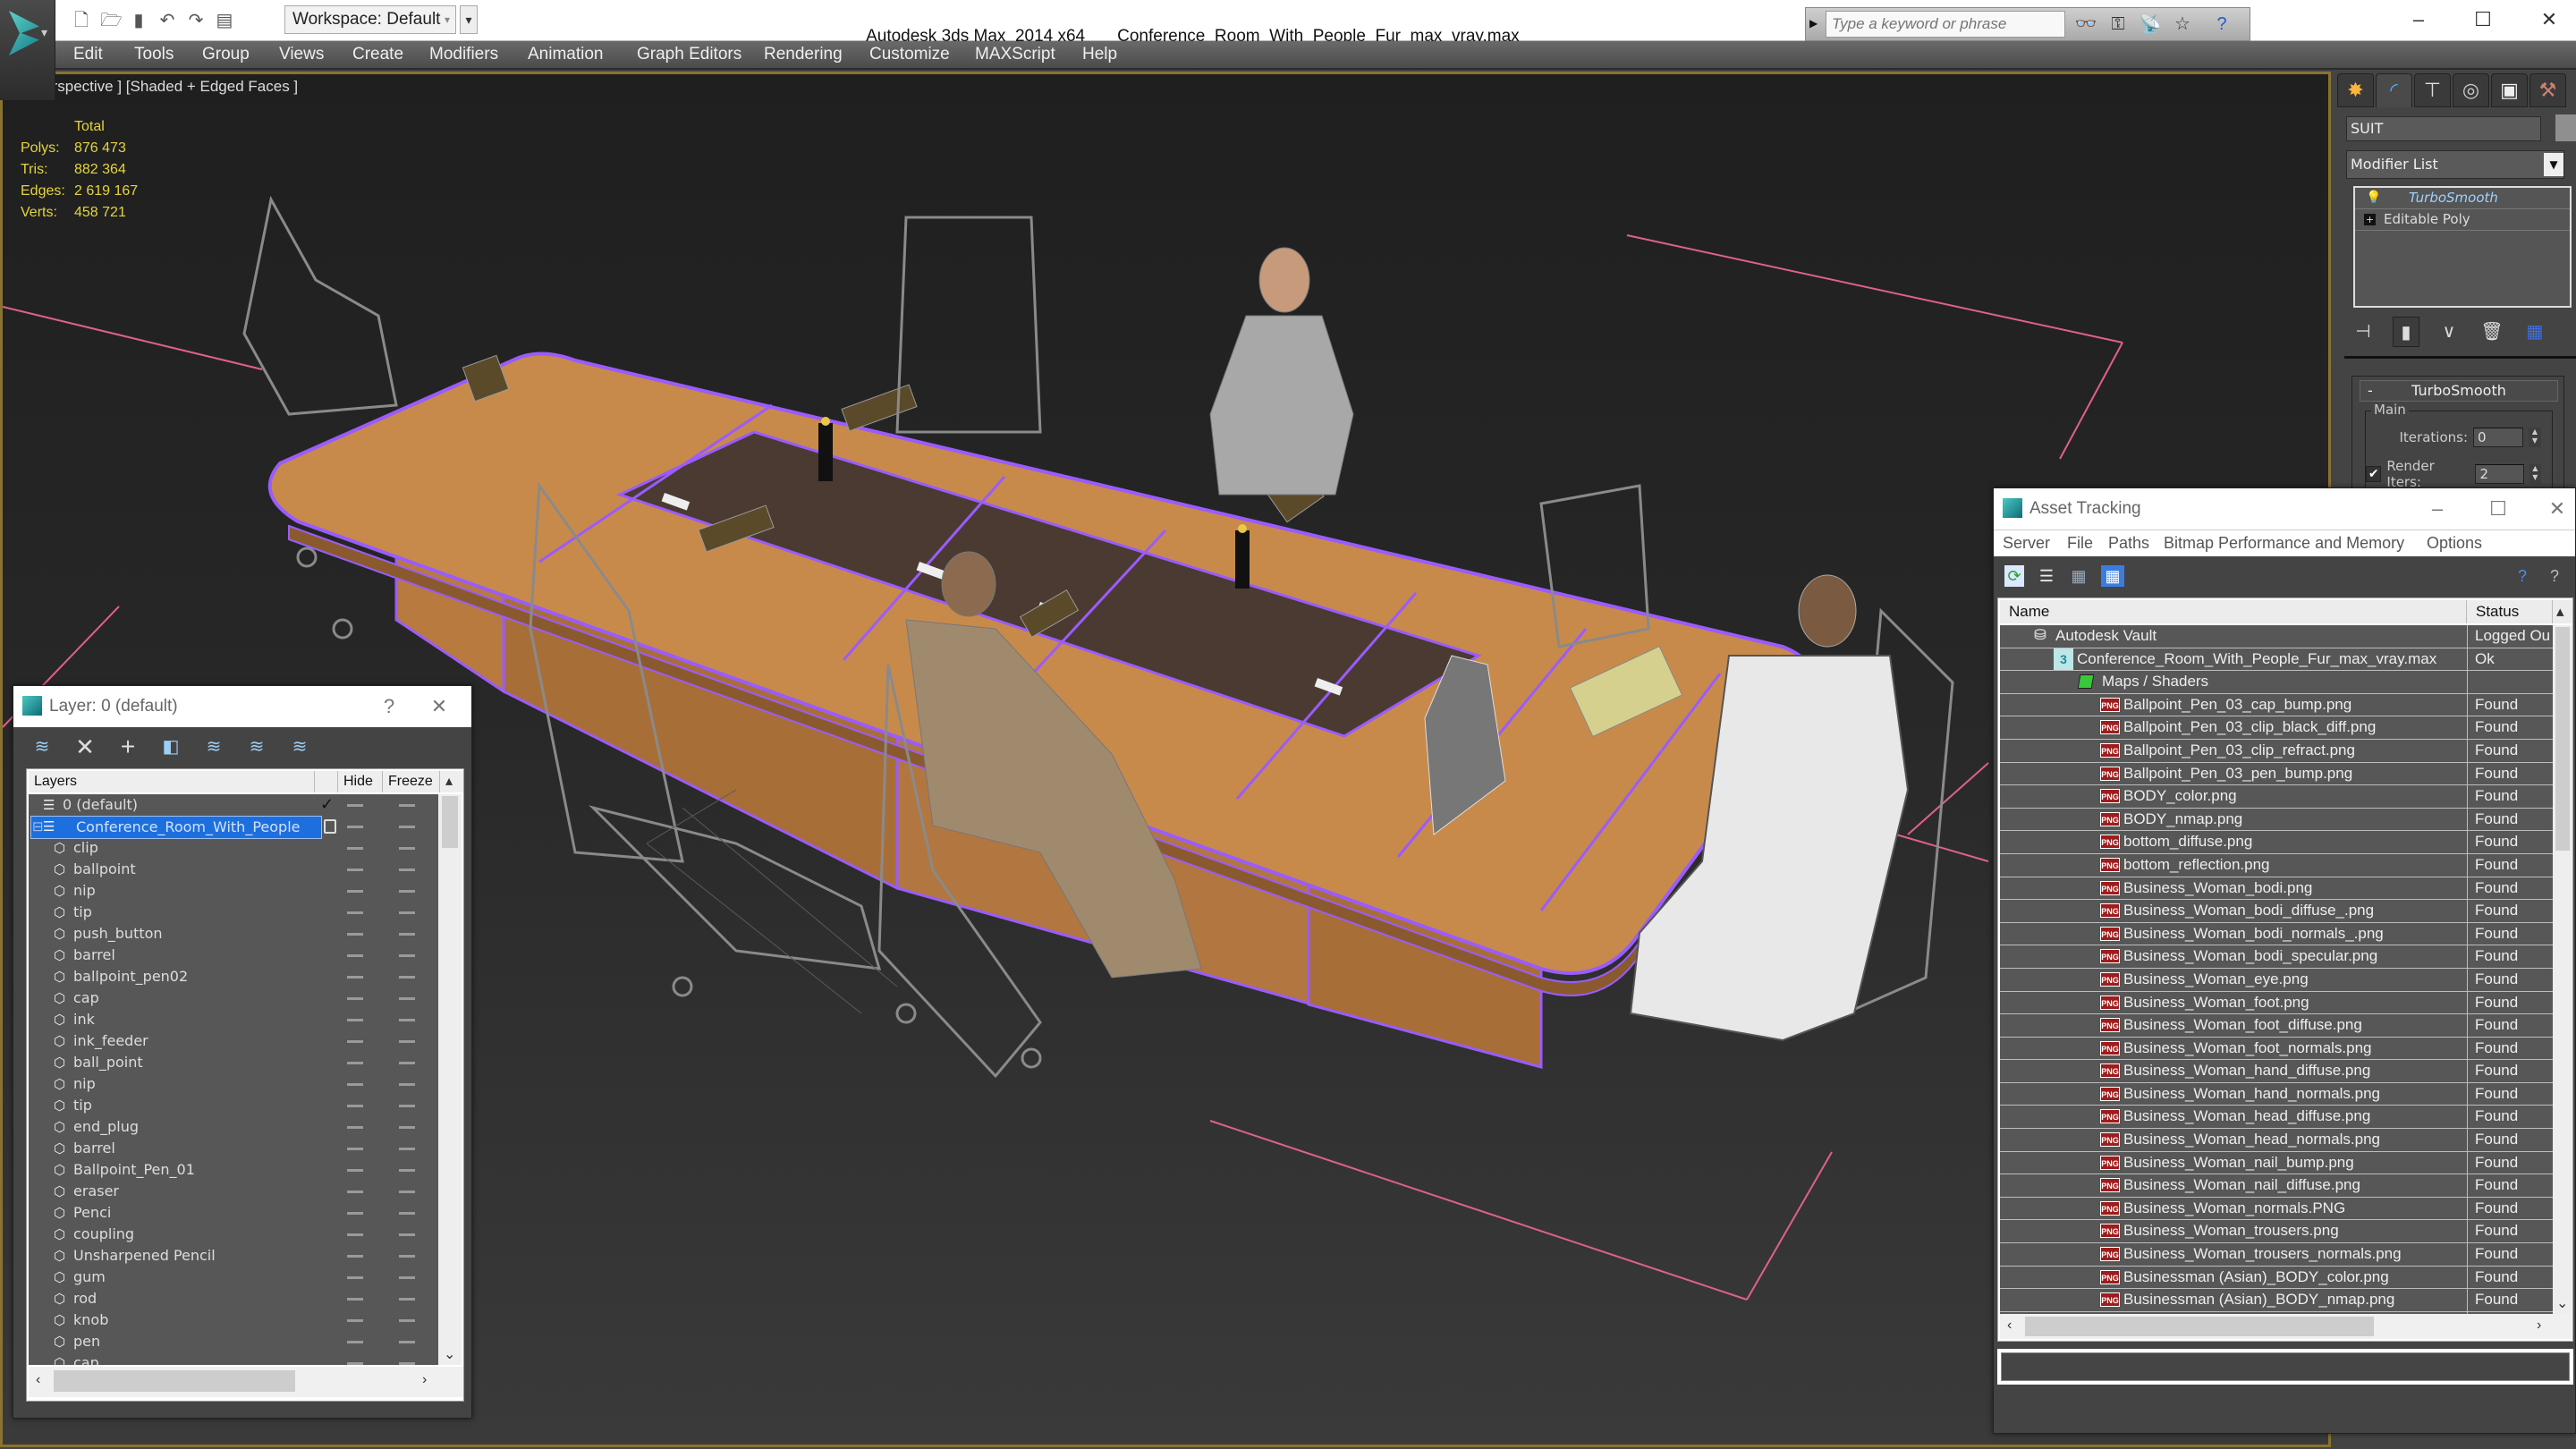 The height and width of the screenshot is (1449, 2576). Describe the element at coordinates (2510, 611) in the screenshot. I see `column-status: Status` at that location.